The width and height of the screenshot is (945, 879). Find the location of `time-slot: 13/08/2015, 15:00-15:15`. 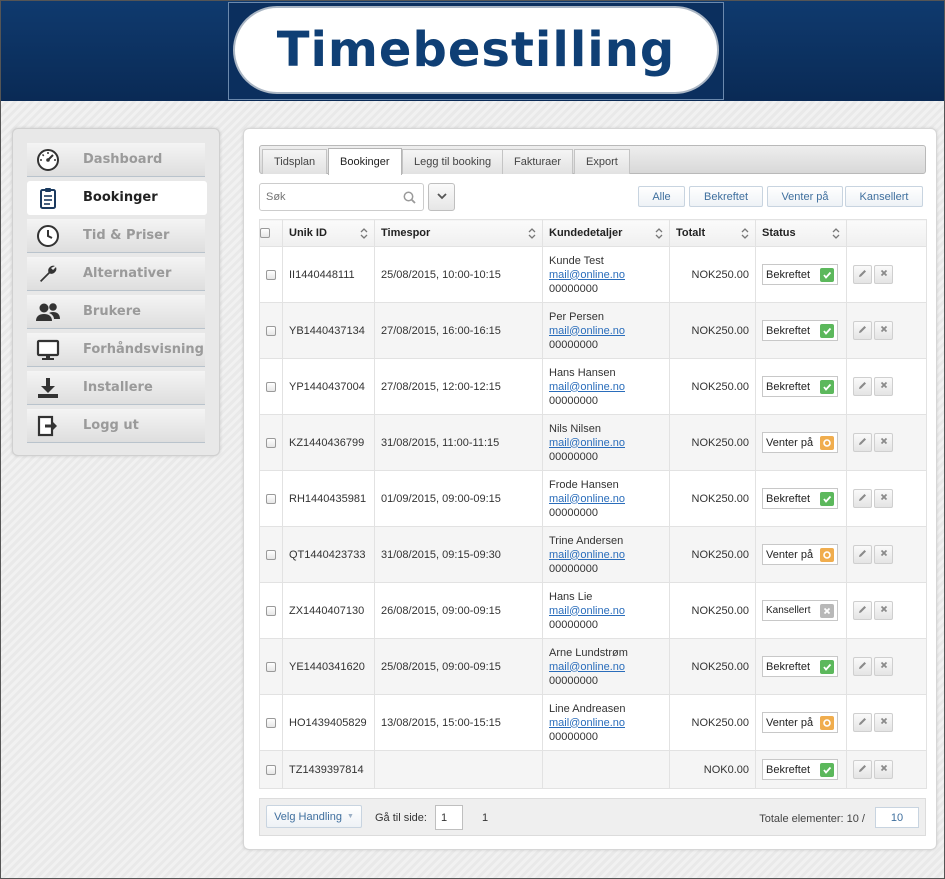

time-slot: 13/08/2015, 15:00-15:15 is located at coordinates (458, 722).